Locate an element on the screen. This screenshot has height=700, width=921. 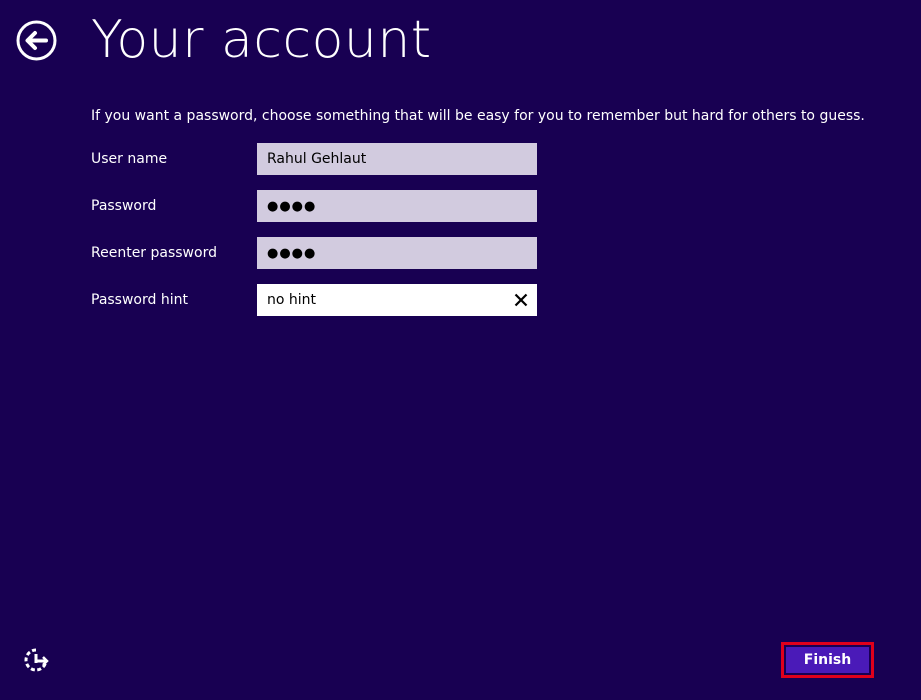
username-label: User name is located at coordinates (129, 159).